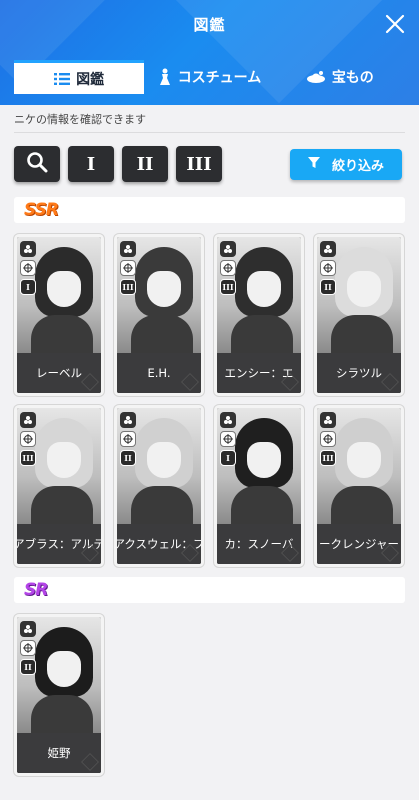  What do you see at coordinates (165, 77) in the screenshot?
I see `costume-icon` at bounding box center [165, 77].